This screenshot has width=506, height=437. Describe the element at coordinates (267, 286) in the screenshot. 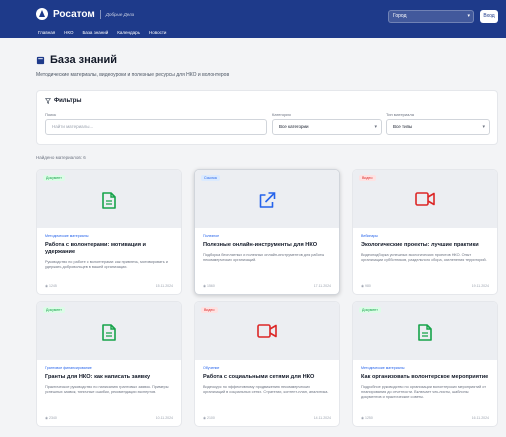

I see `card-footer: ◉ 1560 17.11.2024` at that location.